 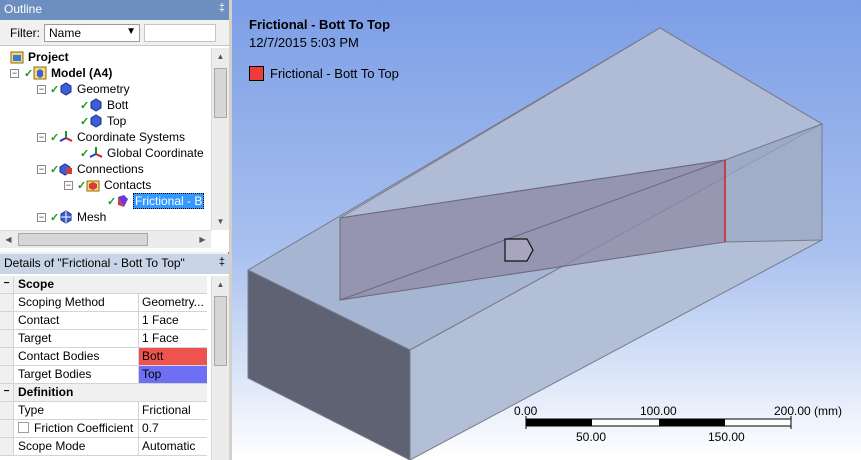 I want to click on annotation-tag-icon, so click(x=519, y=250).